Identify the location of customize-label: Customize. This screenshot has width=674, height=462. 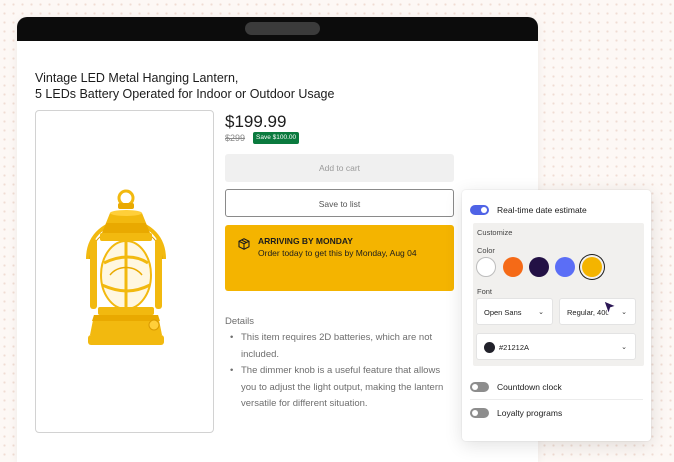
(495, 232).